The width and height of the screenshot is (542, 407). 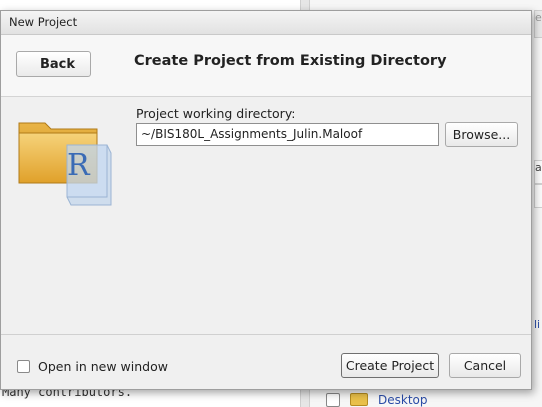 What do you see at coordinates (57, 64) in the screenshot?
I see `back-button-label: Back` at bounding box center [57, 64].